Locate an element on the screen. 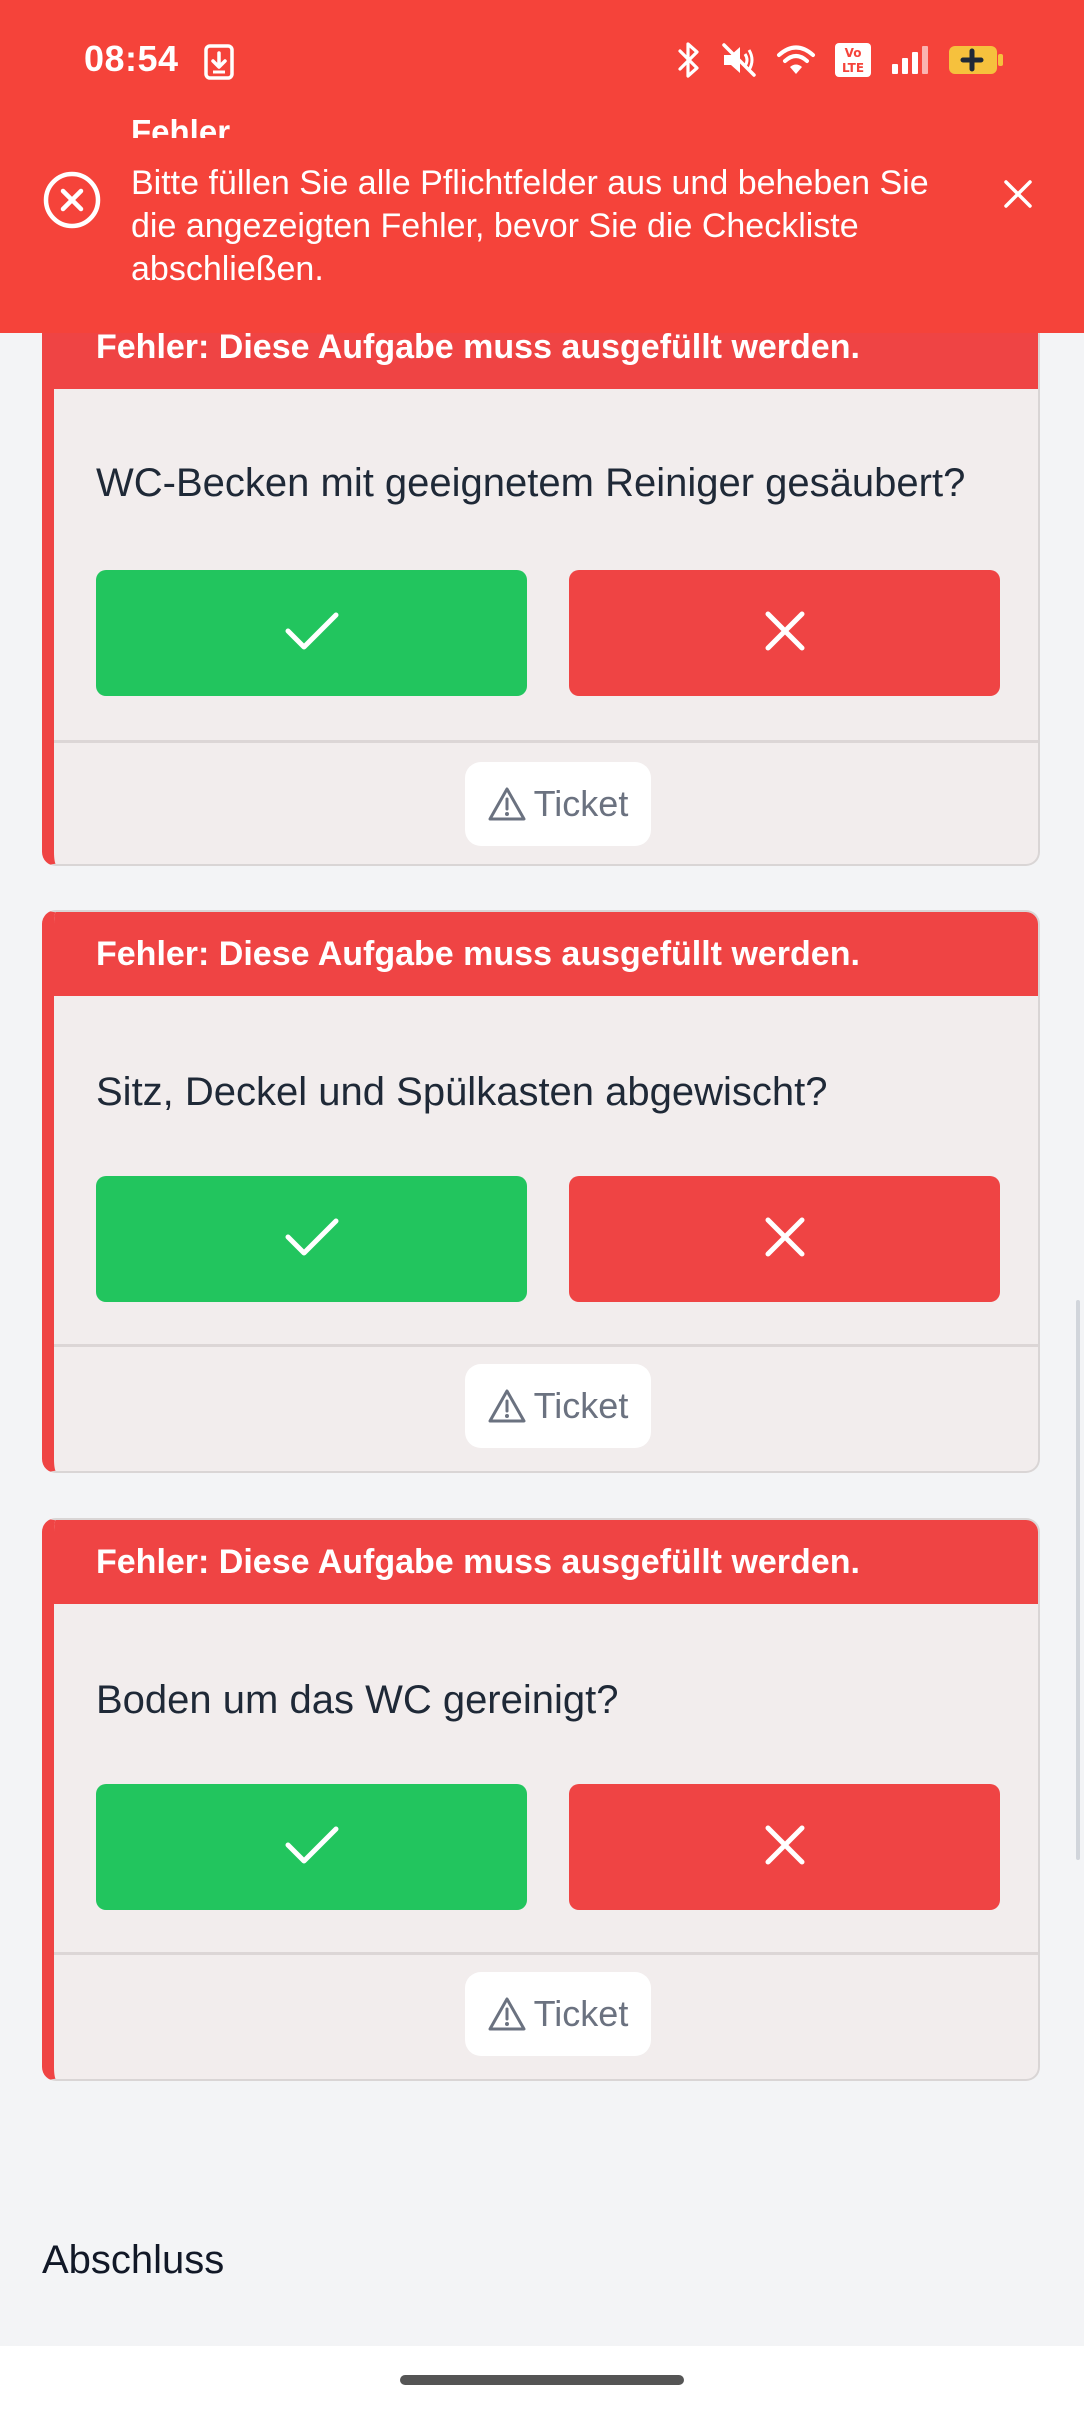 Image resolution: width=1084 pixels, height=2412 pixels. toast-title: Fehler is located at coordinates (181, 125).